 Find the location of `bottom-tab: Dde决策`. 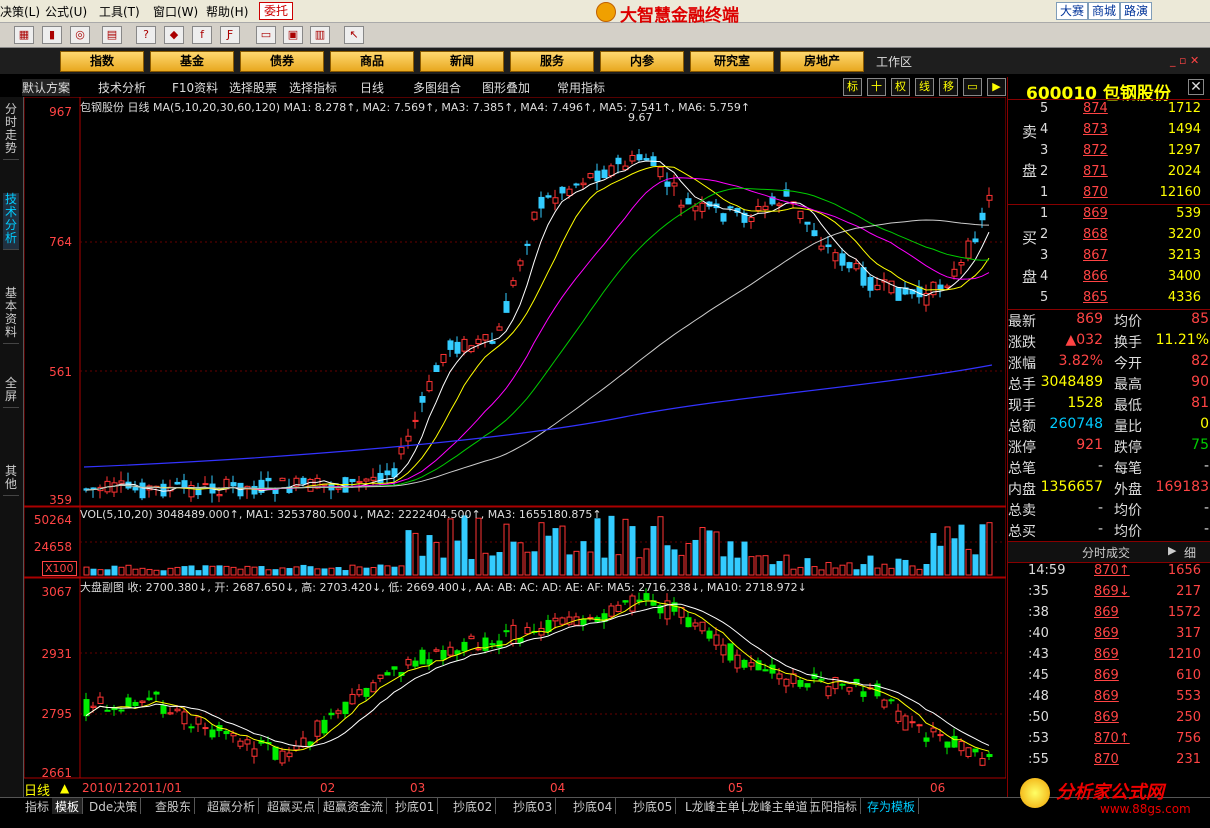

bottom-tab: Dde决策 is located at coordinates (114, 806).